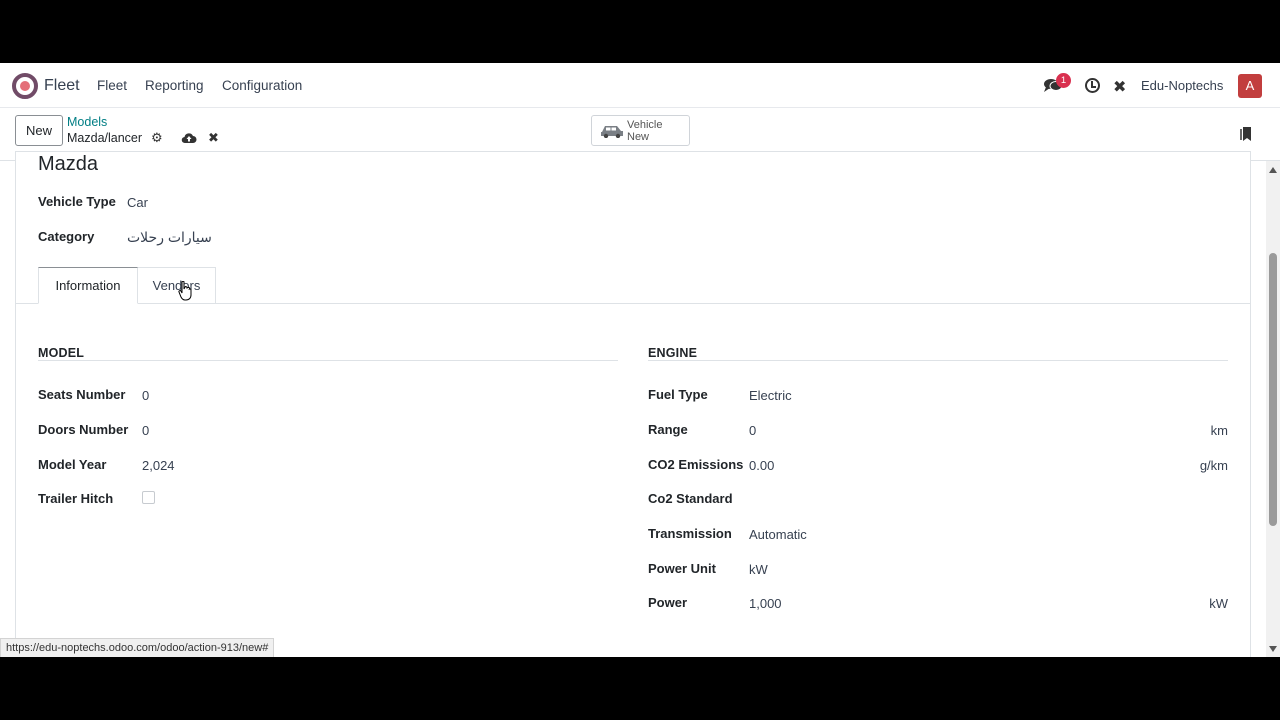 The height and width of the screenshot is (720, 1280). I want to click on range-unit: km, so click(1219, 430).